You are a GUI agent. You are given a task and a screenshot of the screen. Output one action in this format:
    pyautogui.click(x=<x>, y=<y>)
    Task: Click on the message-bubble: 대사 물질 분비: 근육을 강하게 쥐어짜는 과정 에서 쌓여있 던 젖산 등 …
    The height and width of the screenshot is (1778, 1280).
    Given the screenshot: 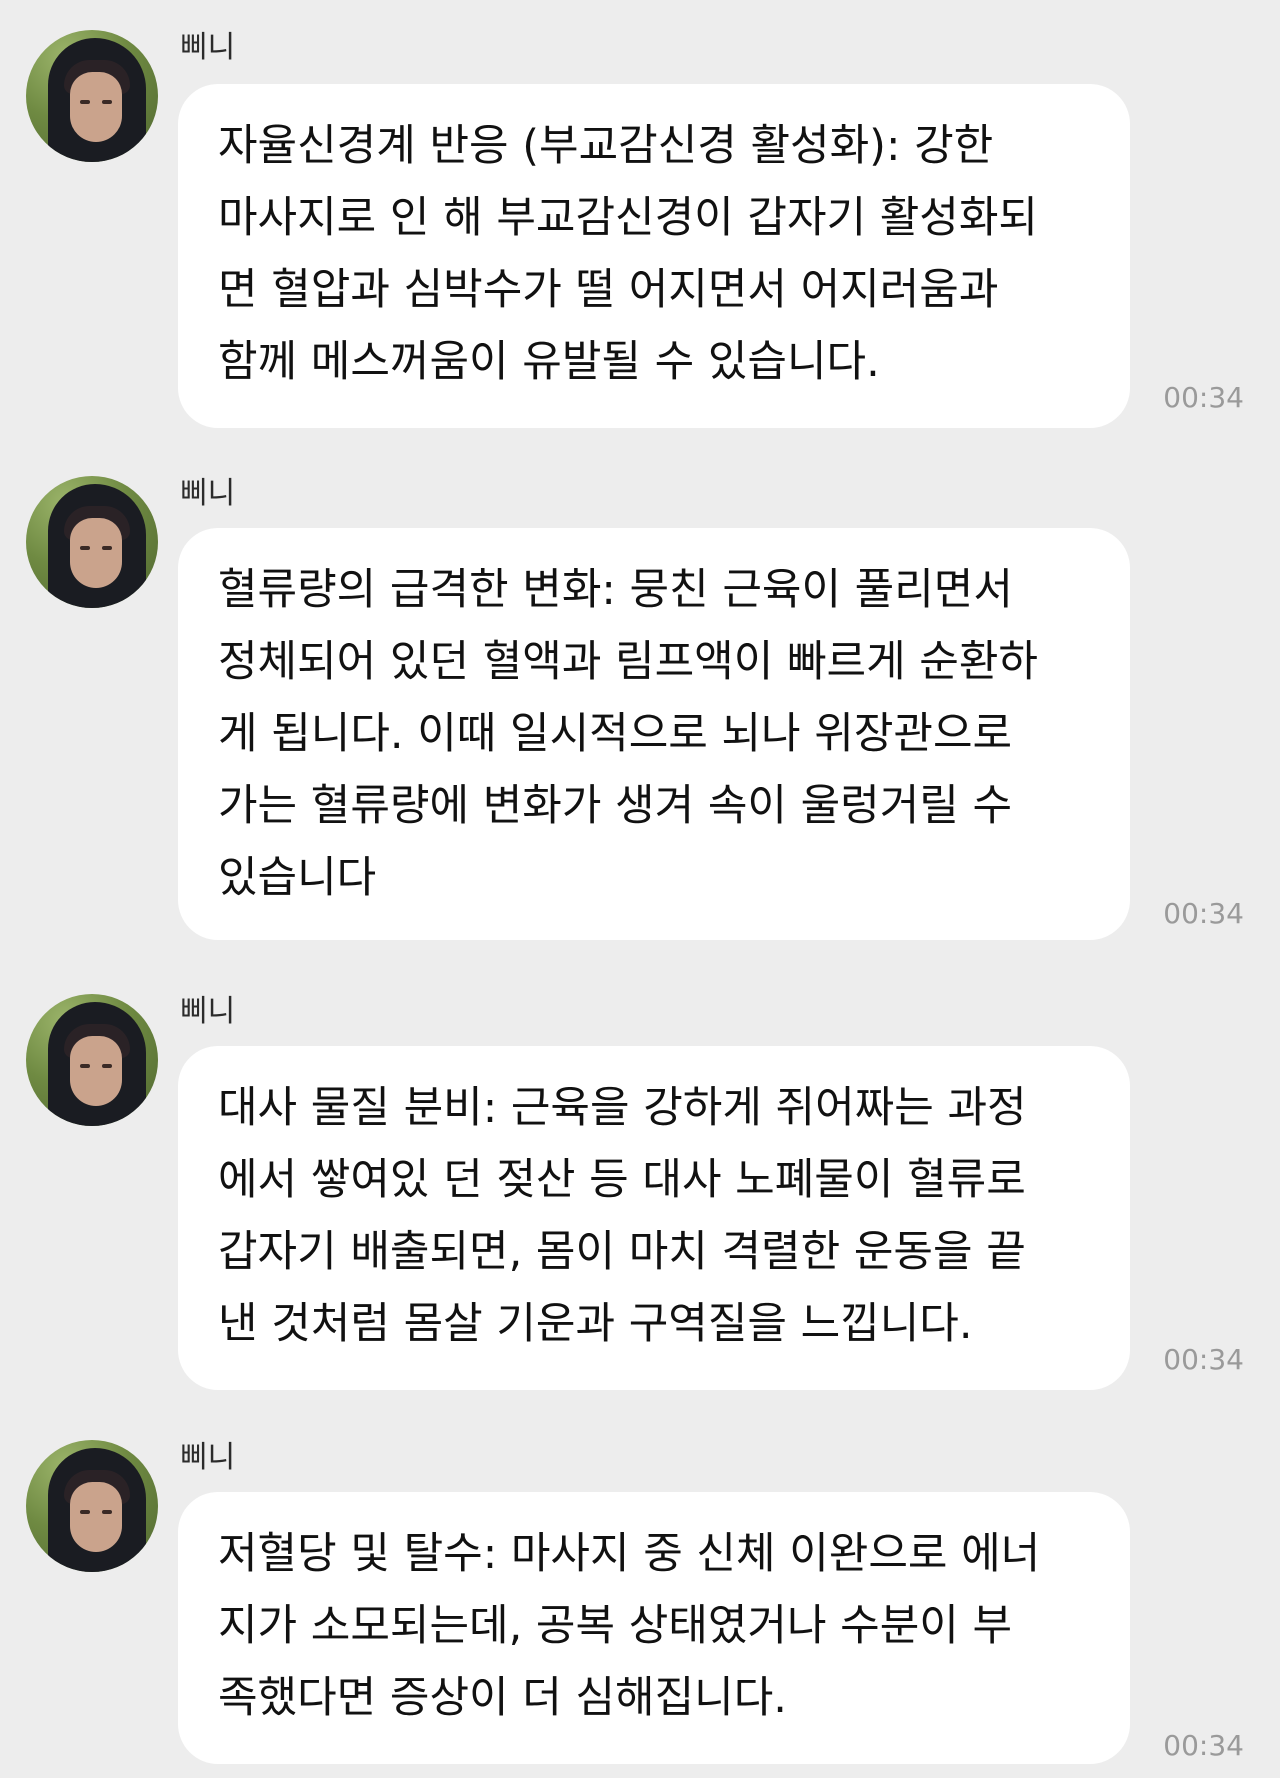 What is the action you would take?
    pyautogui.click(x=654, y=1218)
    